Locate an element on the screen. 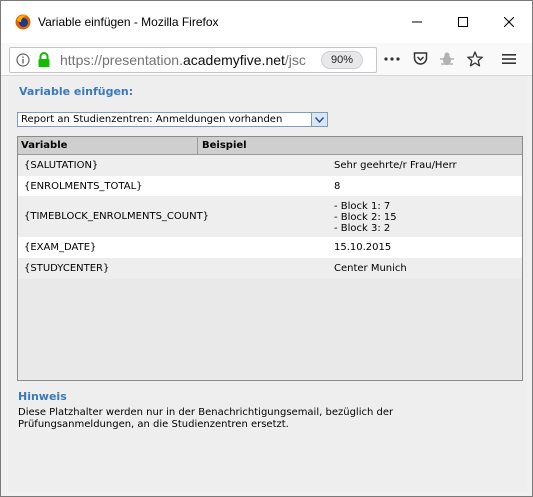  close-icon is located at coordinates (509, 22).